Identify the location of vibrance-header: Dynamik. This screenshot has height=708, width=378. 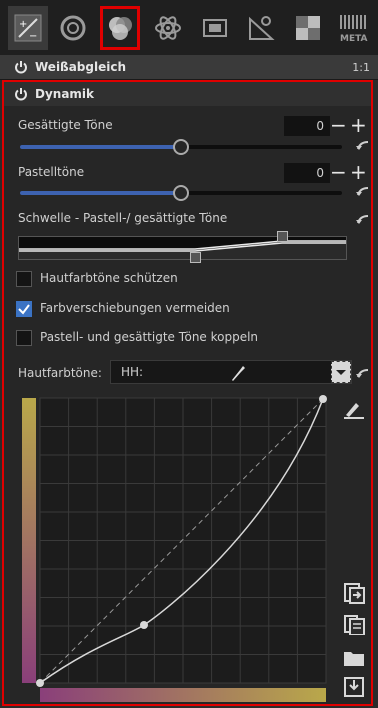
(187, 94).